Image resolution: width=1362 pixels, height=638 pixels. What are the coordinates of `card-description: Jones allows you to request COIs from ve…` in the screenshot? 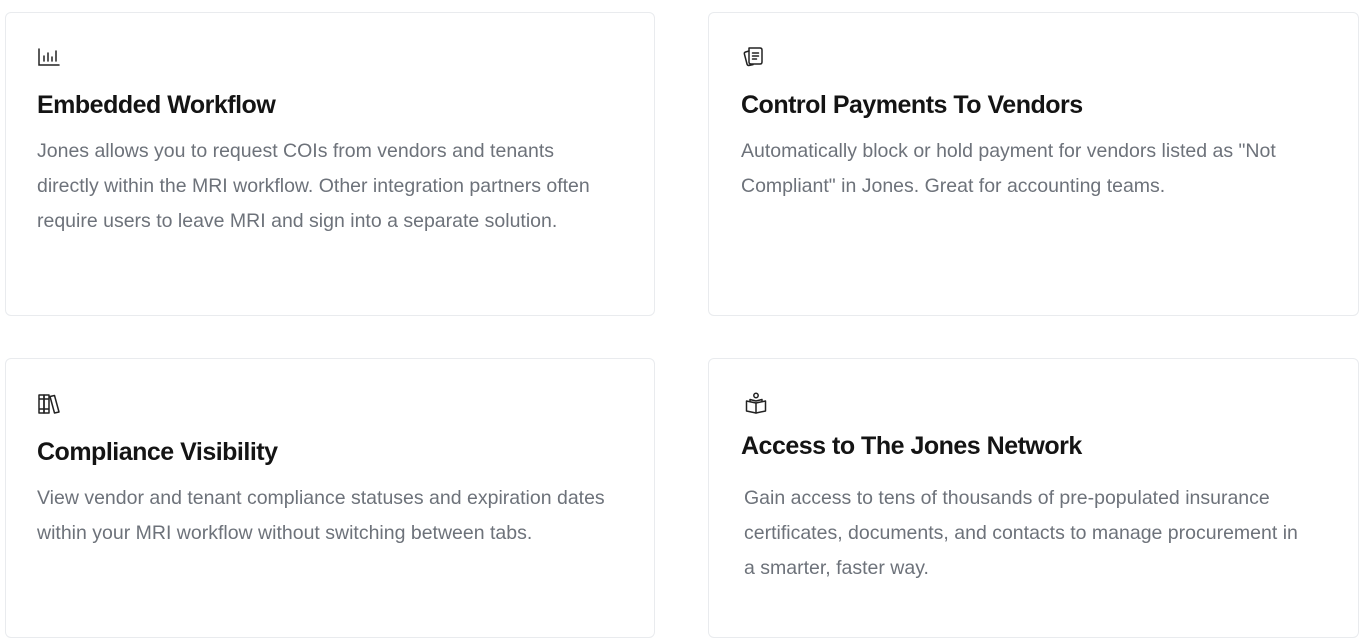 It's located at (313, 186).